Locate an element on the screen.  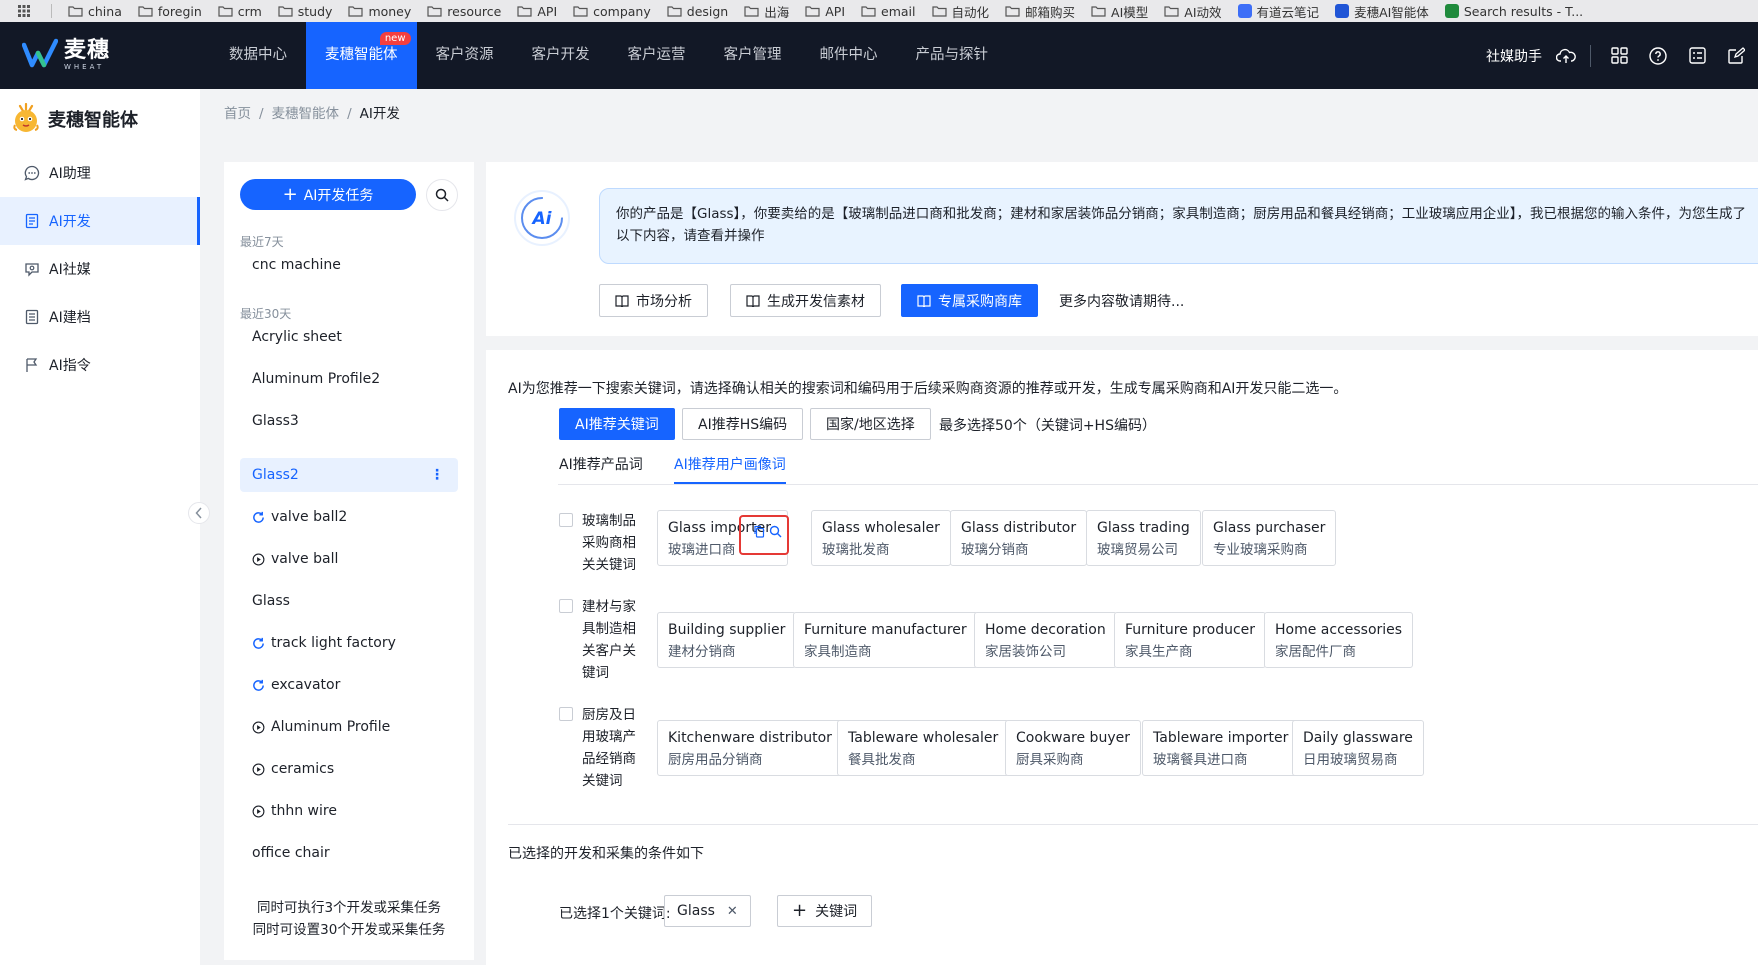
add-keyword-button: + 关键词 is located at coordinates (825, 911).